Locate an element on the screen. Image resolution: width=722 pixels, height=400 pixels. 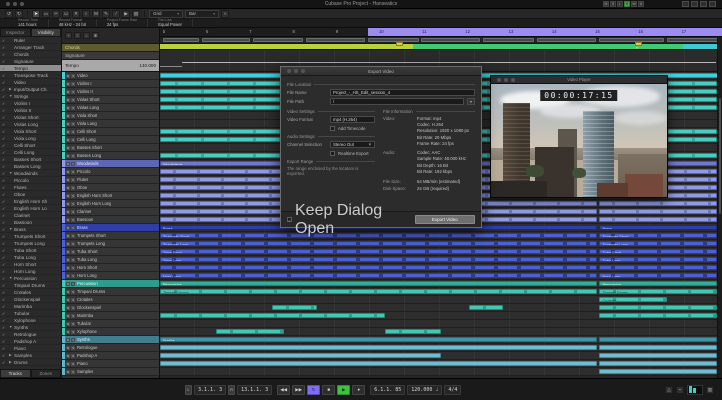
timeline-ruler: 5 6 7 8 9 10 11 12 13 14 15 16 17 is located at coordinates (441, 32).